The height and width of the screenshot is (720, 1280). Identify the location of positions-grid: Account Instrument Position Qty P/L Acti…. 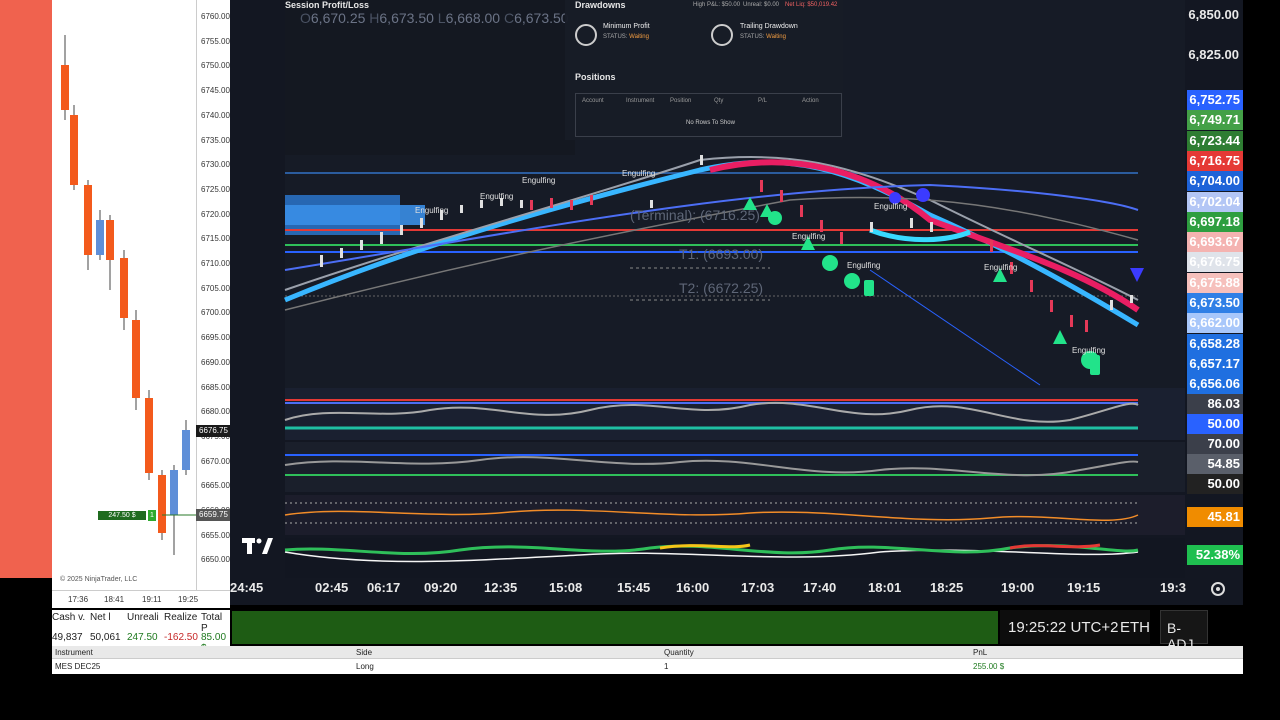
(708, 115).